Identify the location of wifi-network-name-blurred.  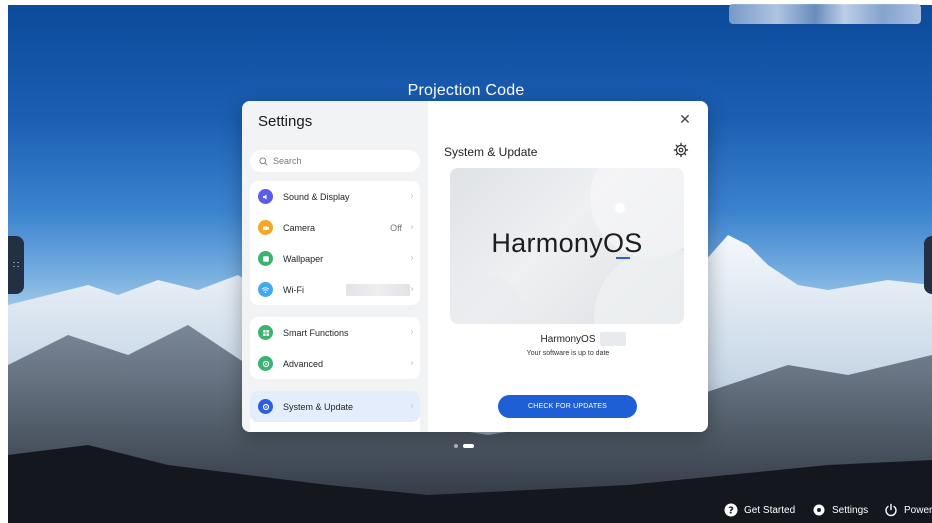
(378, 290).